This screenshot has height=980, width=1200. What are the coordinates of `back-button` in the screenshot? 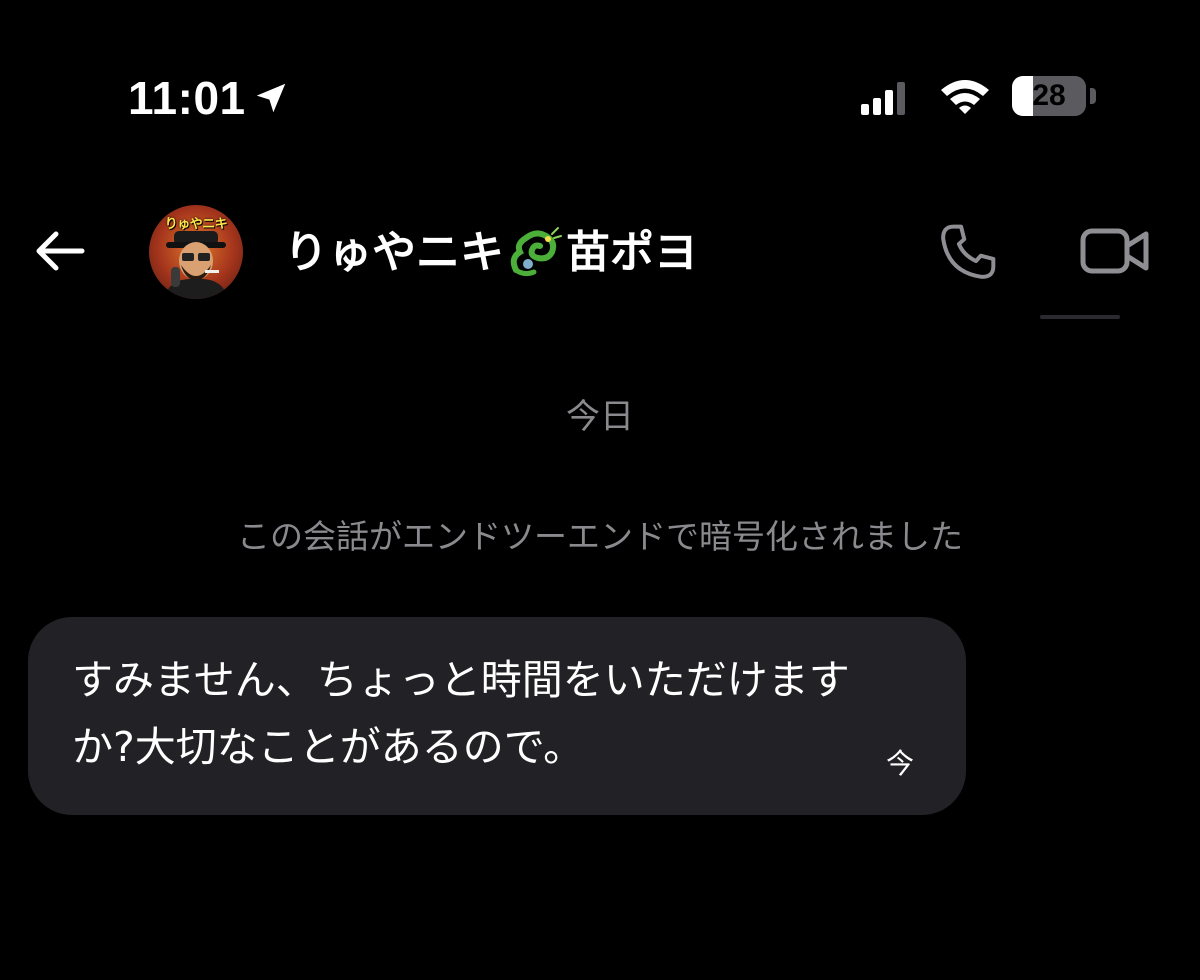 It's located at (60, 251).